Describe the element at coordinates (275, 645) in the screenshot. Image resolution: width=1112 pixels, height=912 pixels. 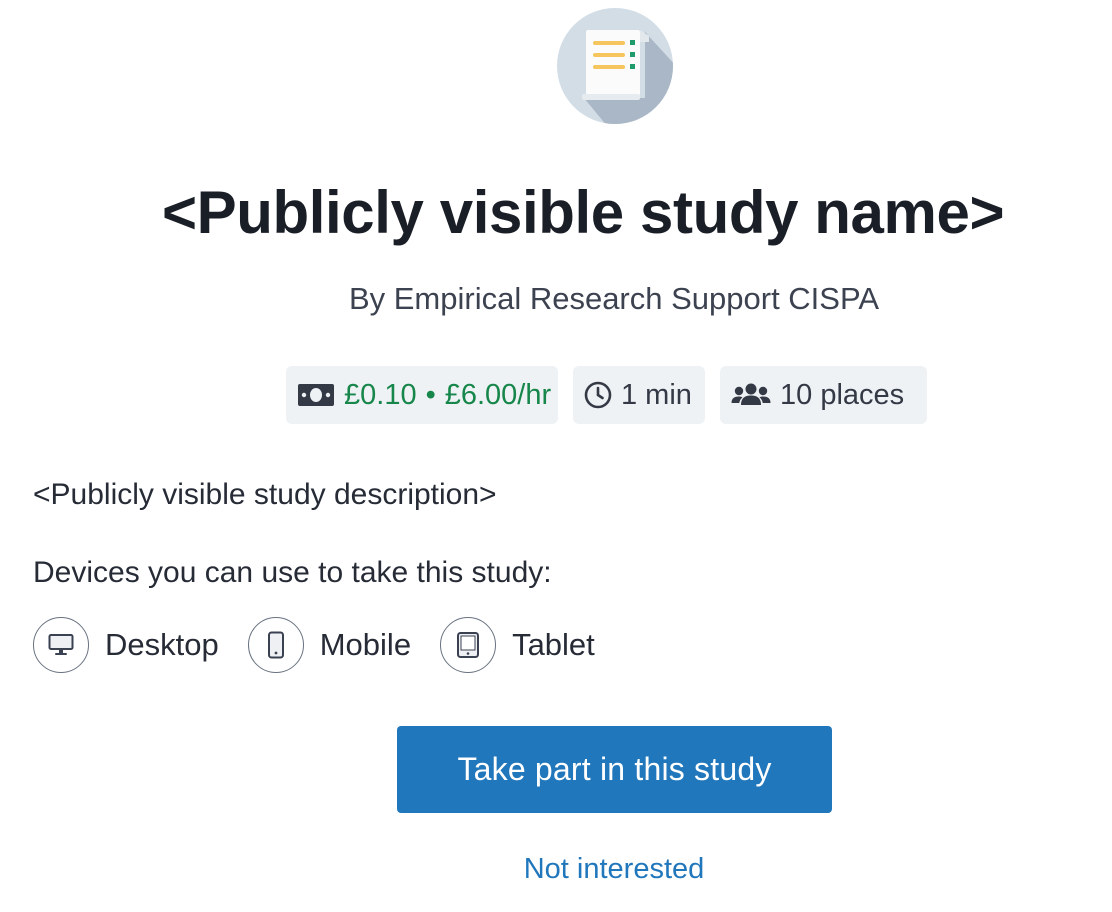
I see `mobile-icon` at that location.